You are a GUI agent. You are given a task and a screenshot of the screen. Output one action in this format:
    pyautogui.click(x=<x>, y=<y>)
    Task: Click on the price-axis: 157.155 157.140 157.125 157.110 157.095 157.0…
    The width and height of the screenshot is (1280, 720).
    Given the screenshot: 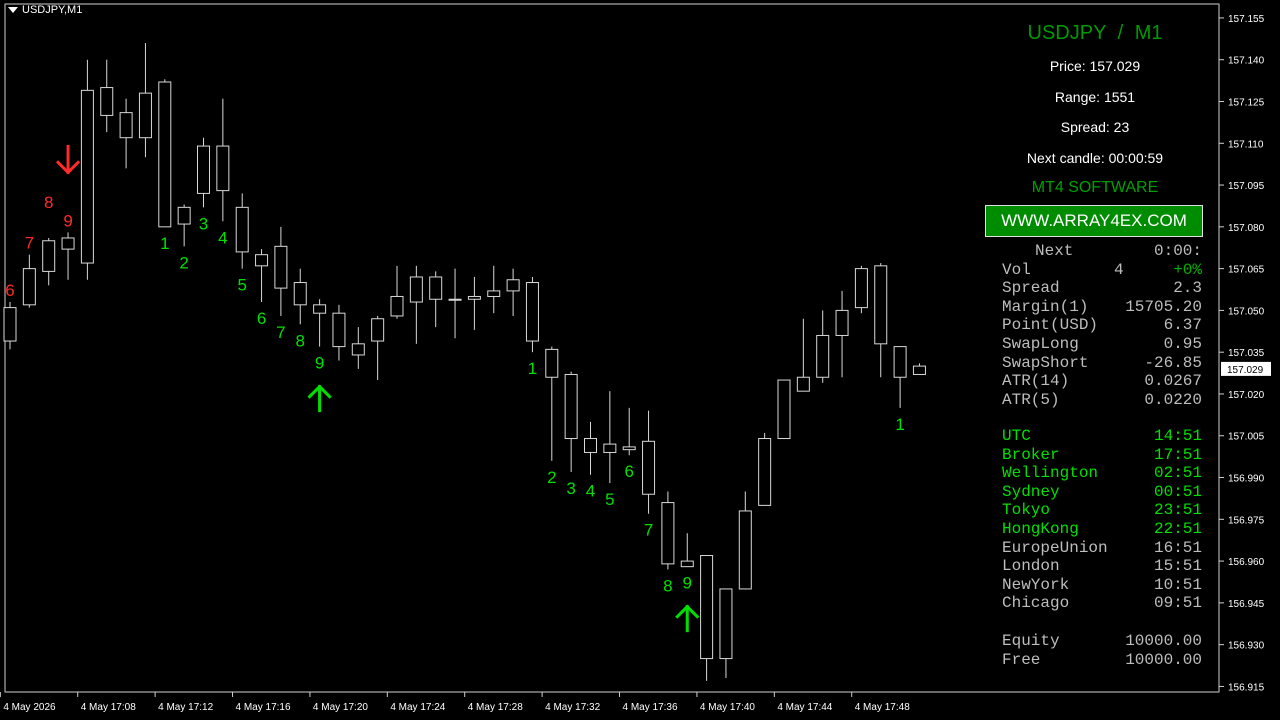 What is the action you would take?
    pyautogui.click(x=1245, y=353)
    